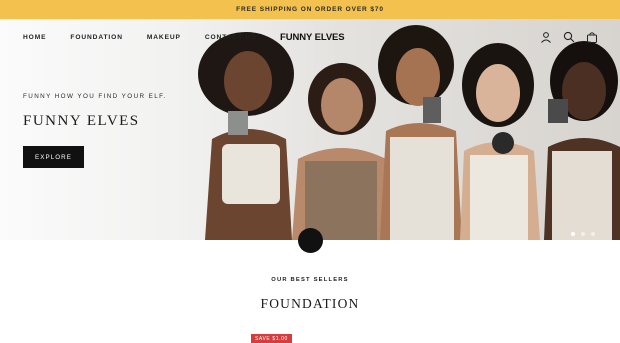 The height and width of the screenshot is (343, 620). What do you see at coordinates (81, 121) in the screenshot?
I see `hero-headline: FUNNY ELVES` at bounding box center [81, 121].